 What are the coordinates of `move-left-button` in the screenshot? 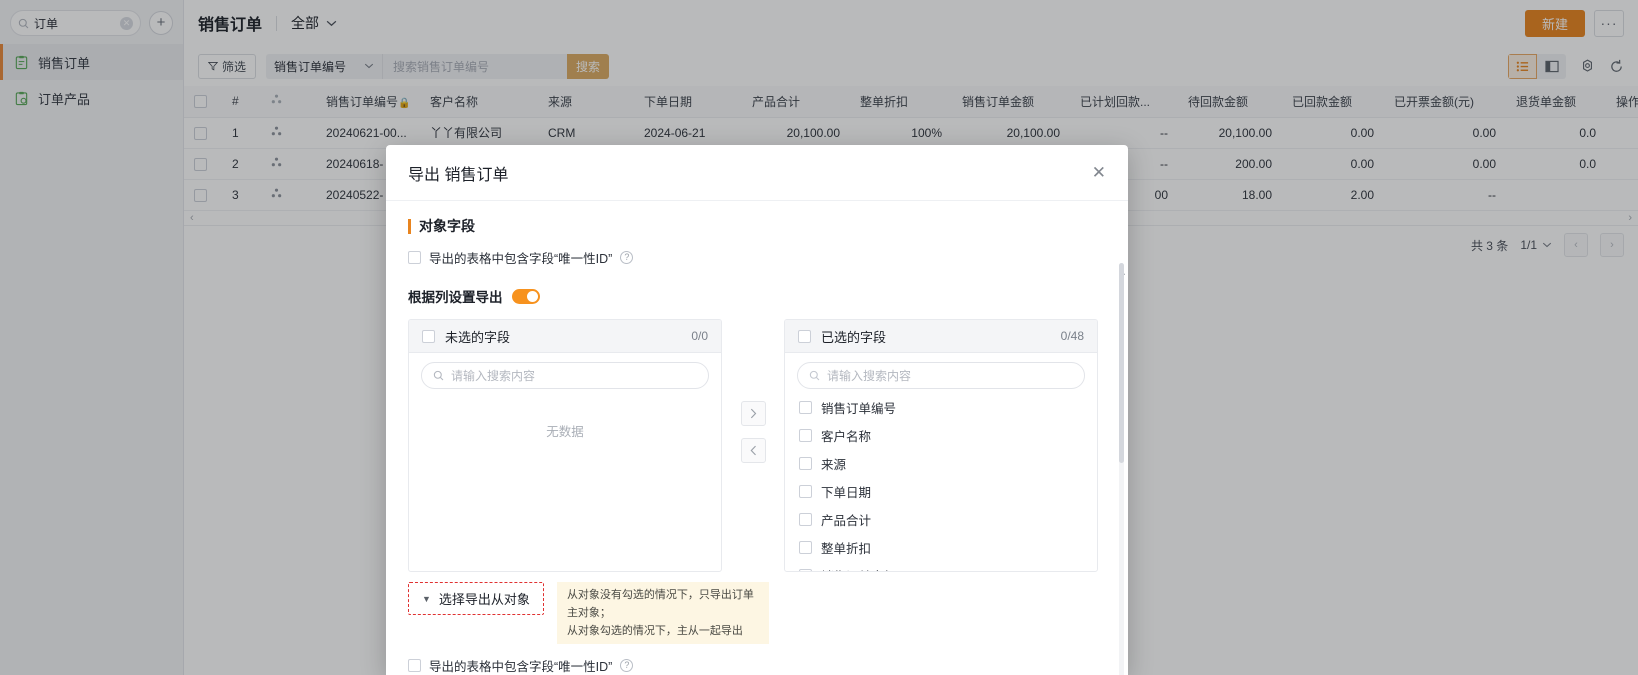 It's located at (753, 450).